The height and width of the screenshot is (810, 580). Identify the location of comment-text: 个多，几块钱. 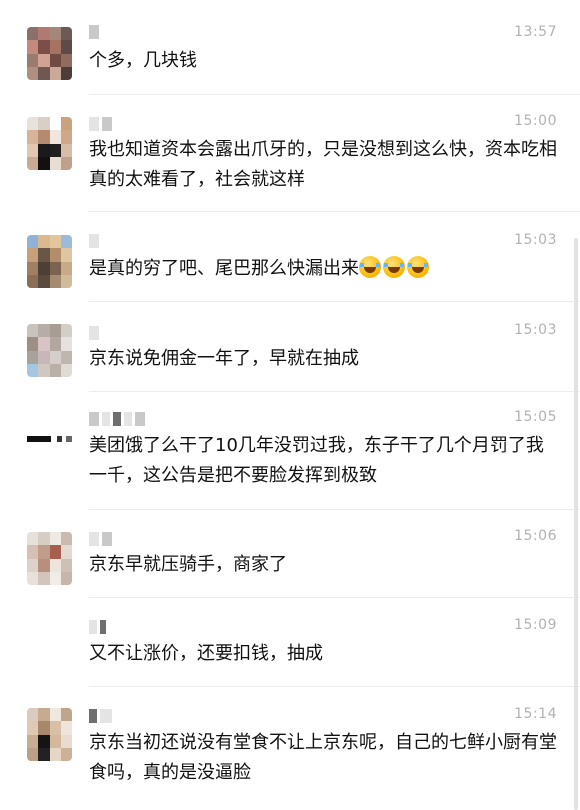
(143, 60).